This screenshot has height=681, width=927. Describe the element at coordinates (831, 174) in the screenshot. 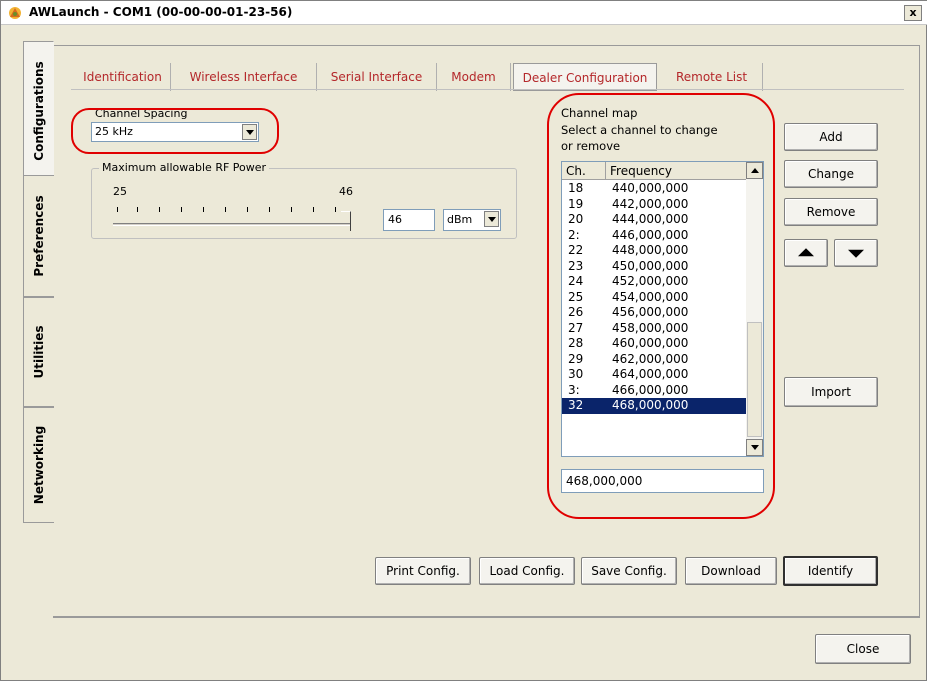

I see `change-button: Change` at that location.